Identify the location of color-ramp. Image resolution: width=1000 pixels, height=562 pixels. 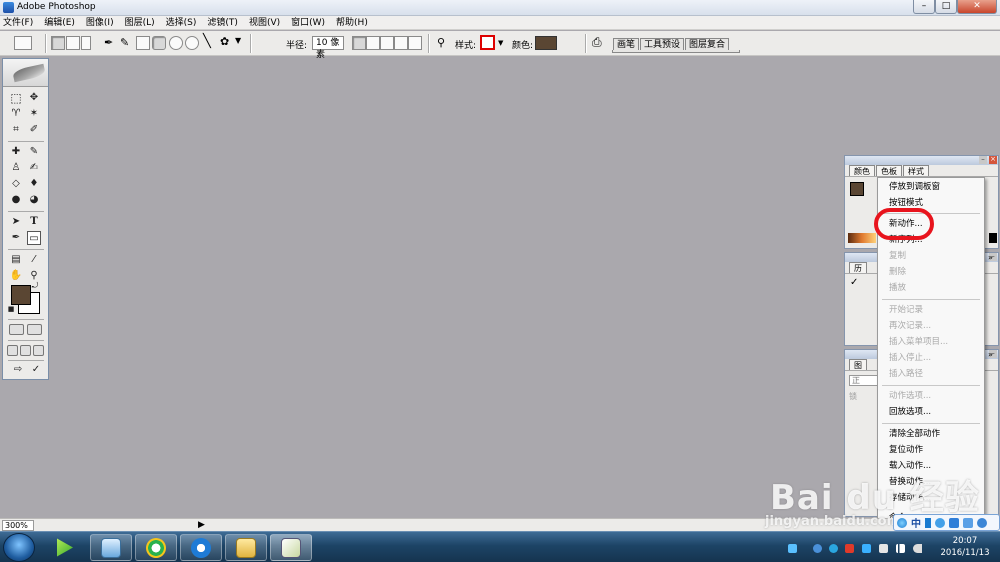
(862, 238).